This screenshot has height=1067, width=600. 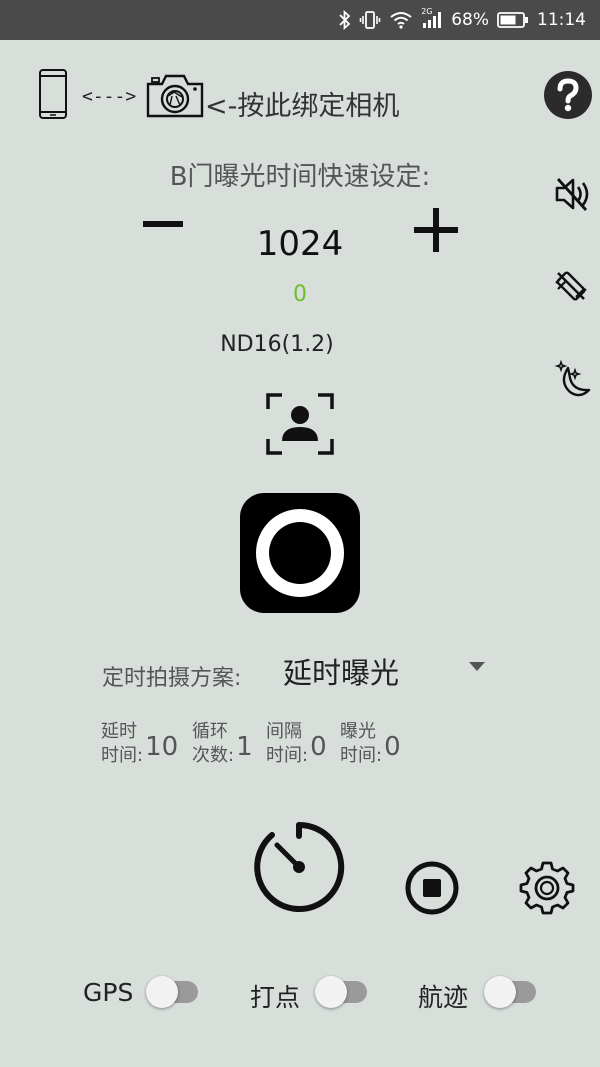 I want to click on vibration-off-icon, so click(x=571, y=288).